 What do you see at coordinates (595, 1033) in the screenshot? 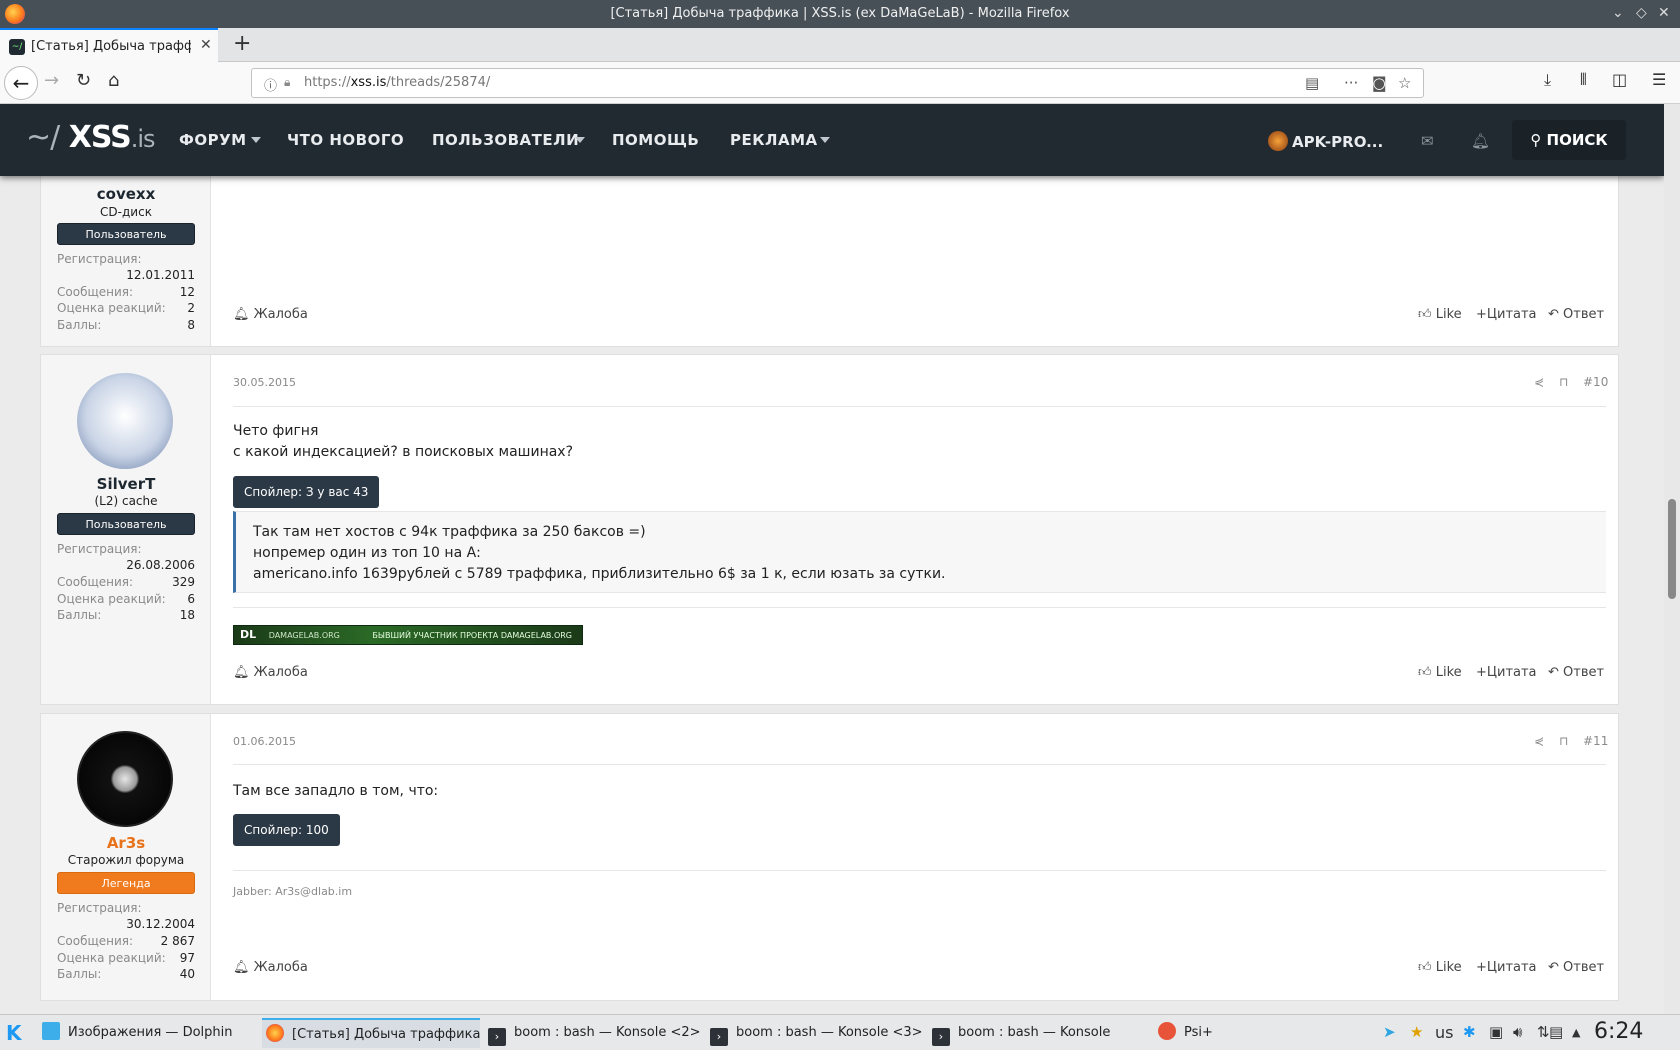
I see `taskbar-item-konsole-2: › boom : bash — Konsole <2>` at bounding box center [595, 1033].